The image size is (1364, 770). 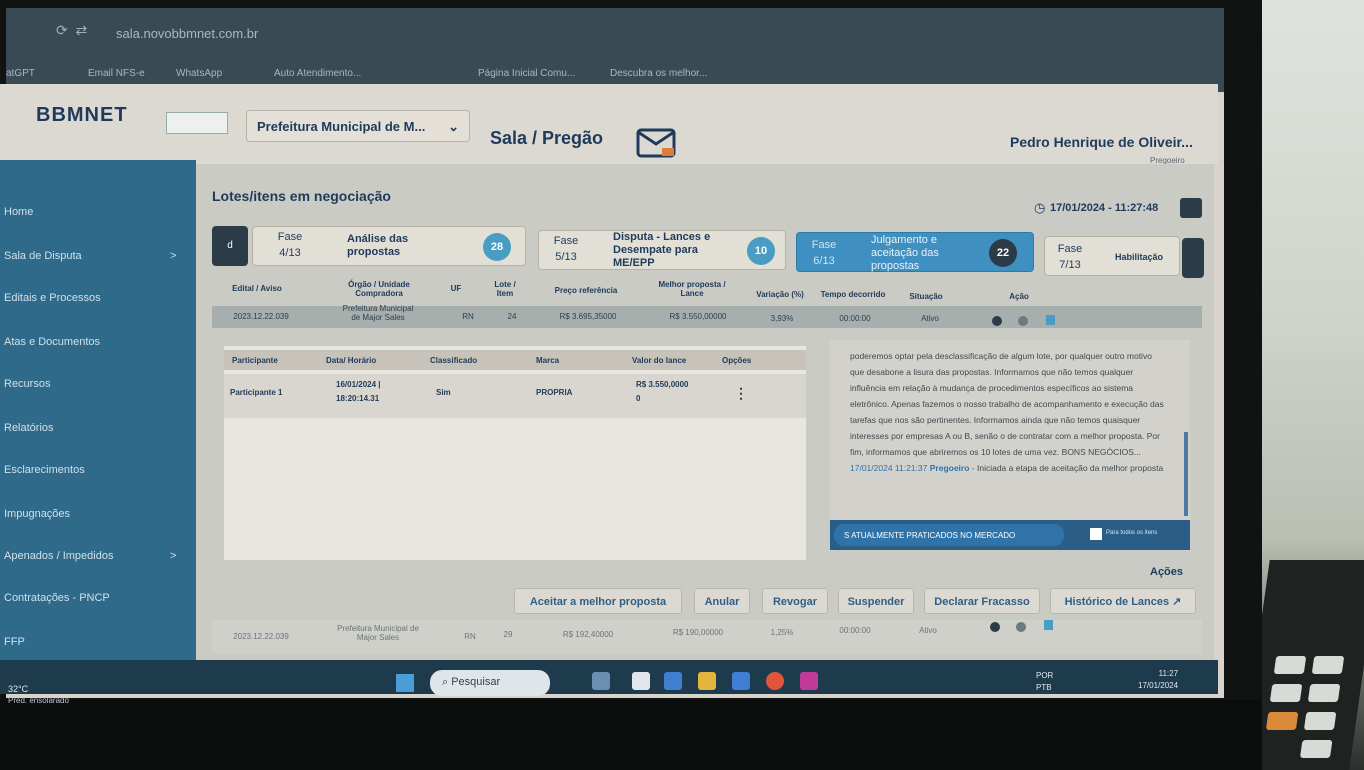 I want to click on table-cell: 1,25%, so click(x=782, y=632).